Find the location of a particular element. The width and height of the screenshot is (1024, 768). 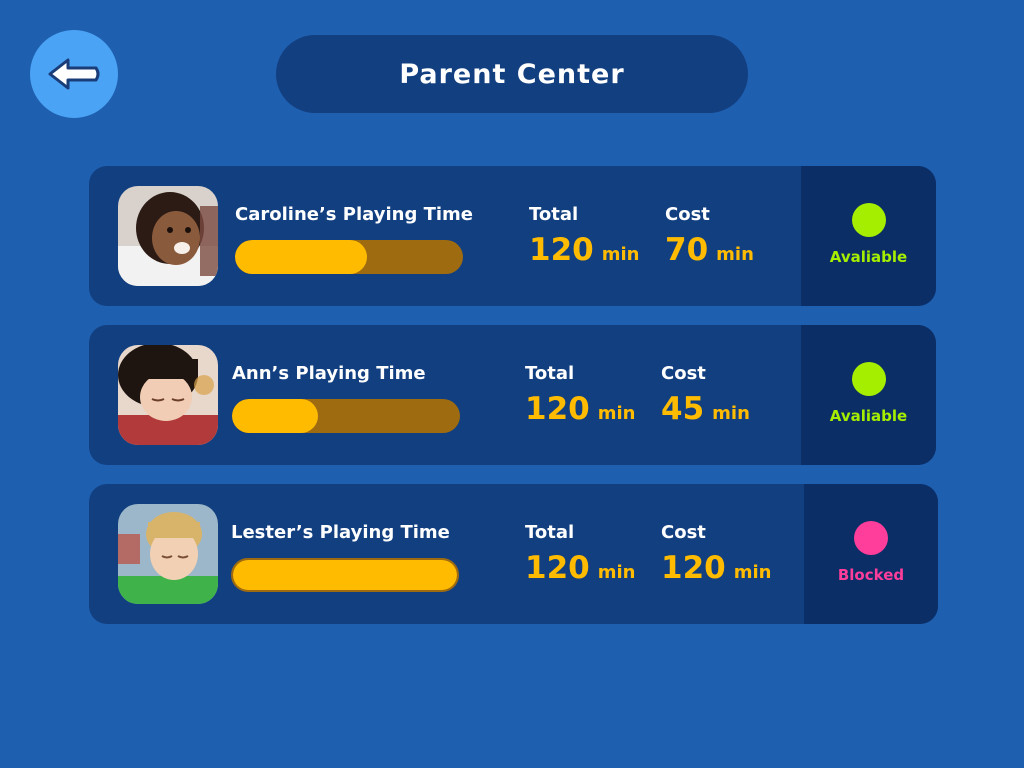

cost-number: 70 is located at coordinates (687, 250).